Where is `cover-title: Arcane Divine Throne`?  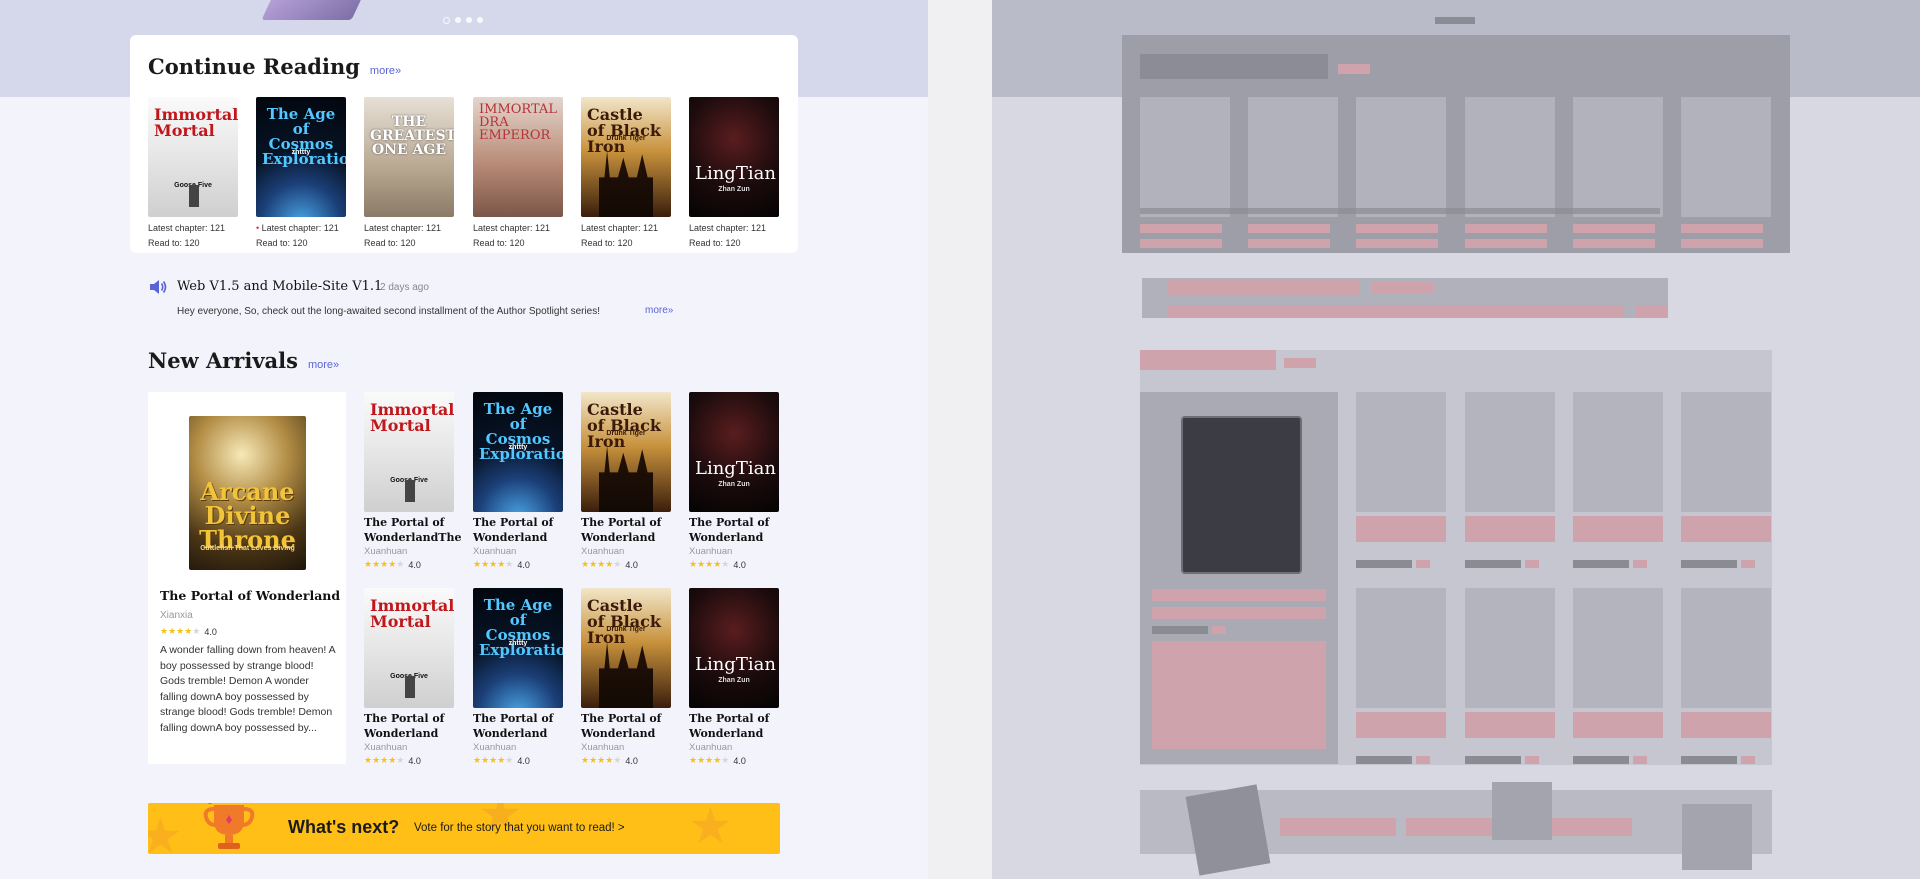 cover-title: Arcane Divine Throne is located at coordinates (247, 515).